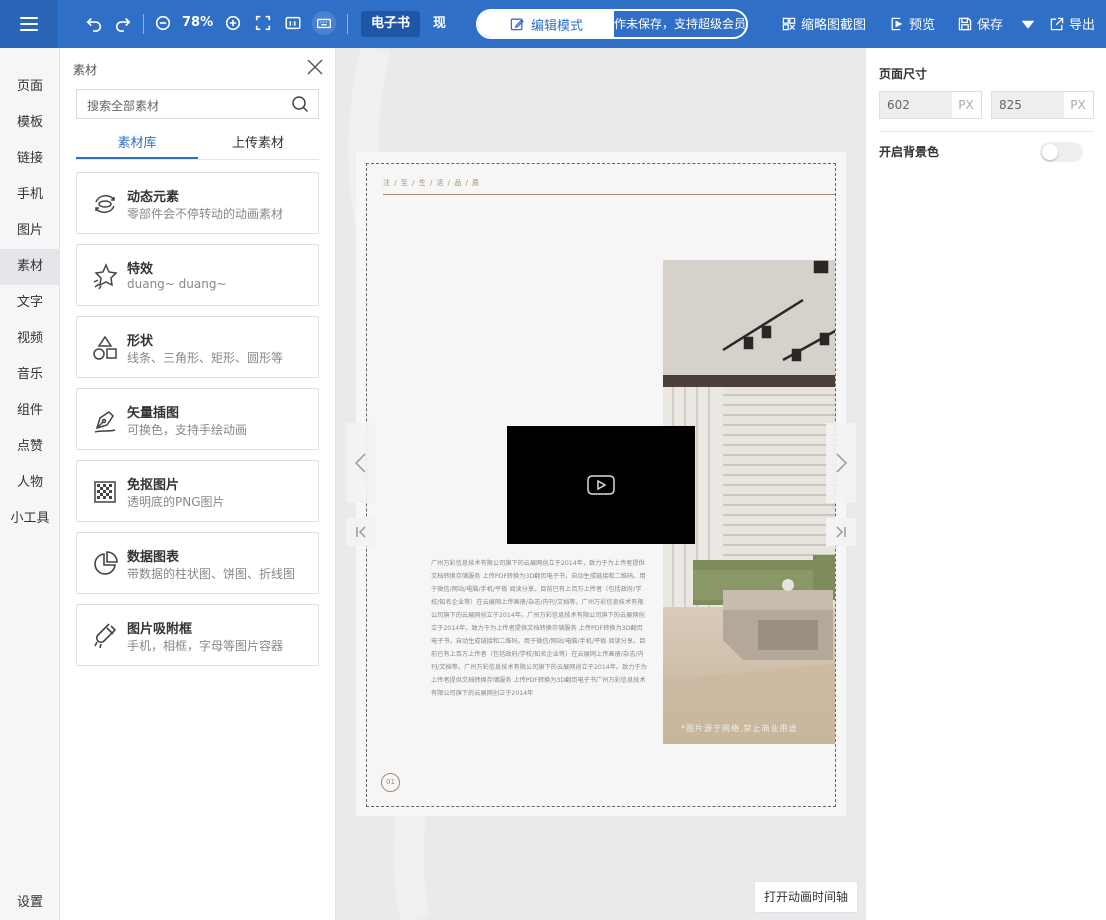  What do you see at coordinates (1061, 152) in the screenshot?
I see `bg-color-toggle` at bounding box center [1061, 152].